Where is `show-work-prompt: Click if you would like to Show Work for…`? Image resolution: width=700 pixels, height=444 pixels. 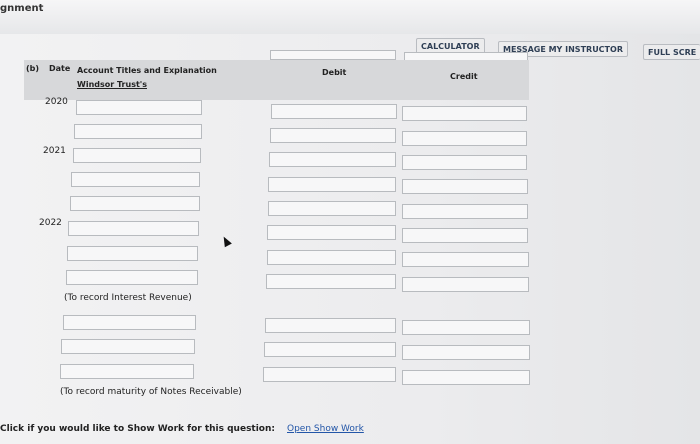
show-work-prompt: Click if you would like to Show Work for… is located at coordinates (182, 429).